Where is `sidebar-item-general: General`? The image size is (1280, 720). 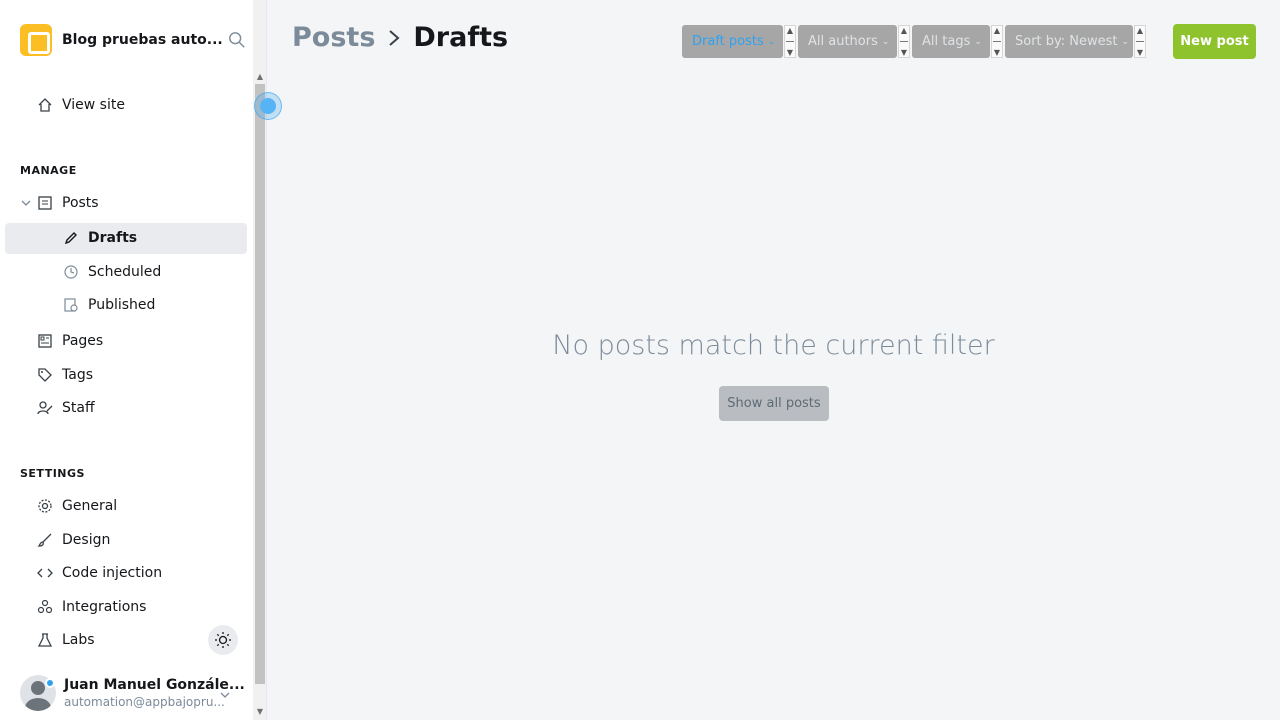
sidebar-item-general: General is located at coordinates (76, 506).